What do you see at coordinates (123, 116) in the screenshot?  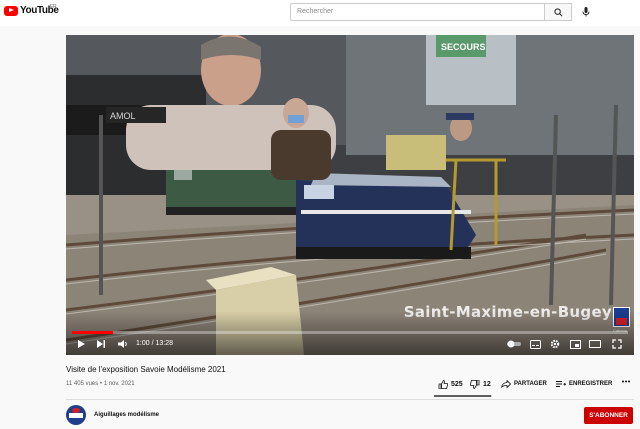 I see `amol-sign: AMOL` at bounding box center [123, 116].